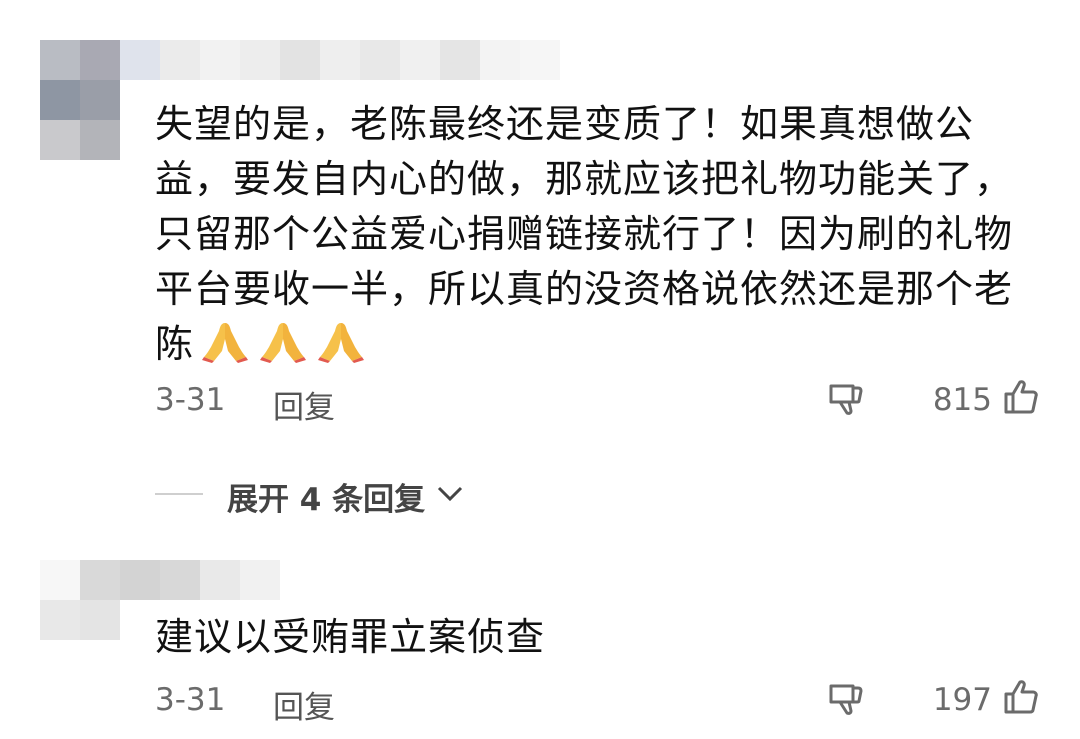  What do you see at coordinates (326, 500) in the screenshot?
I see `expand-replies-label: 展开 4 条回复` at bounding box center [326, 500].